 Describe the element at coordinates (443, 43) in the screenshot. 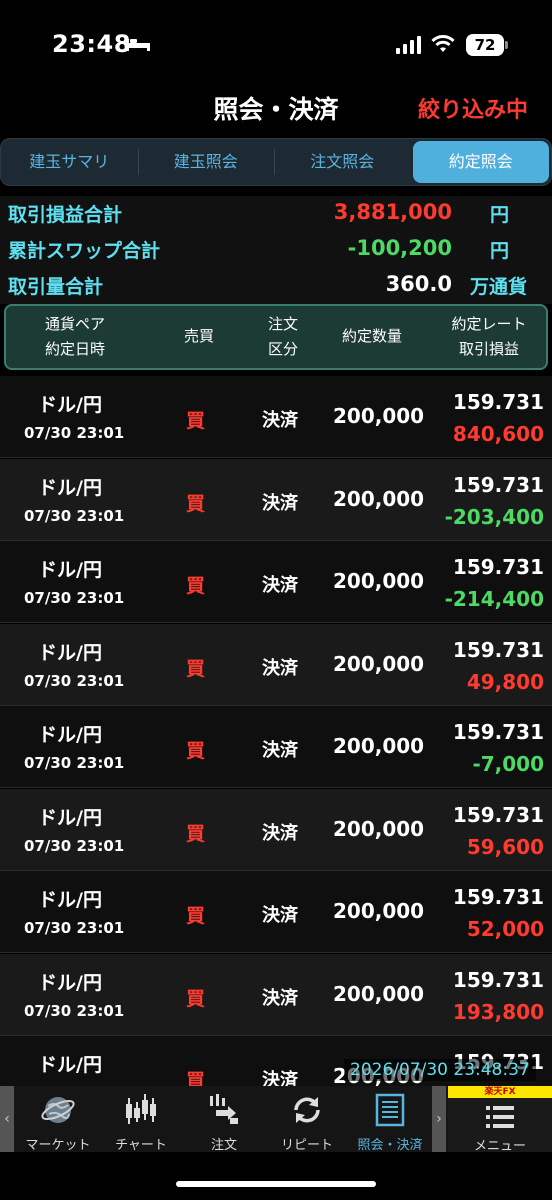

I see `wifi-icon` at that location.